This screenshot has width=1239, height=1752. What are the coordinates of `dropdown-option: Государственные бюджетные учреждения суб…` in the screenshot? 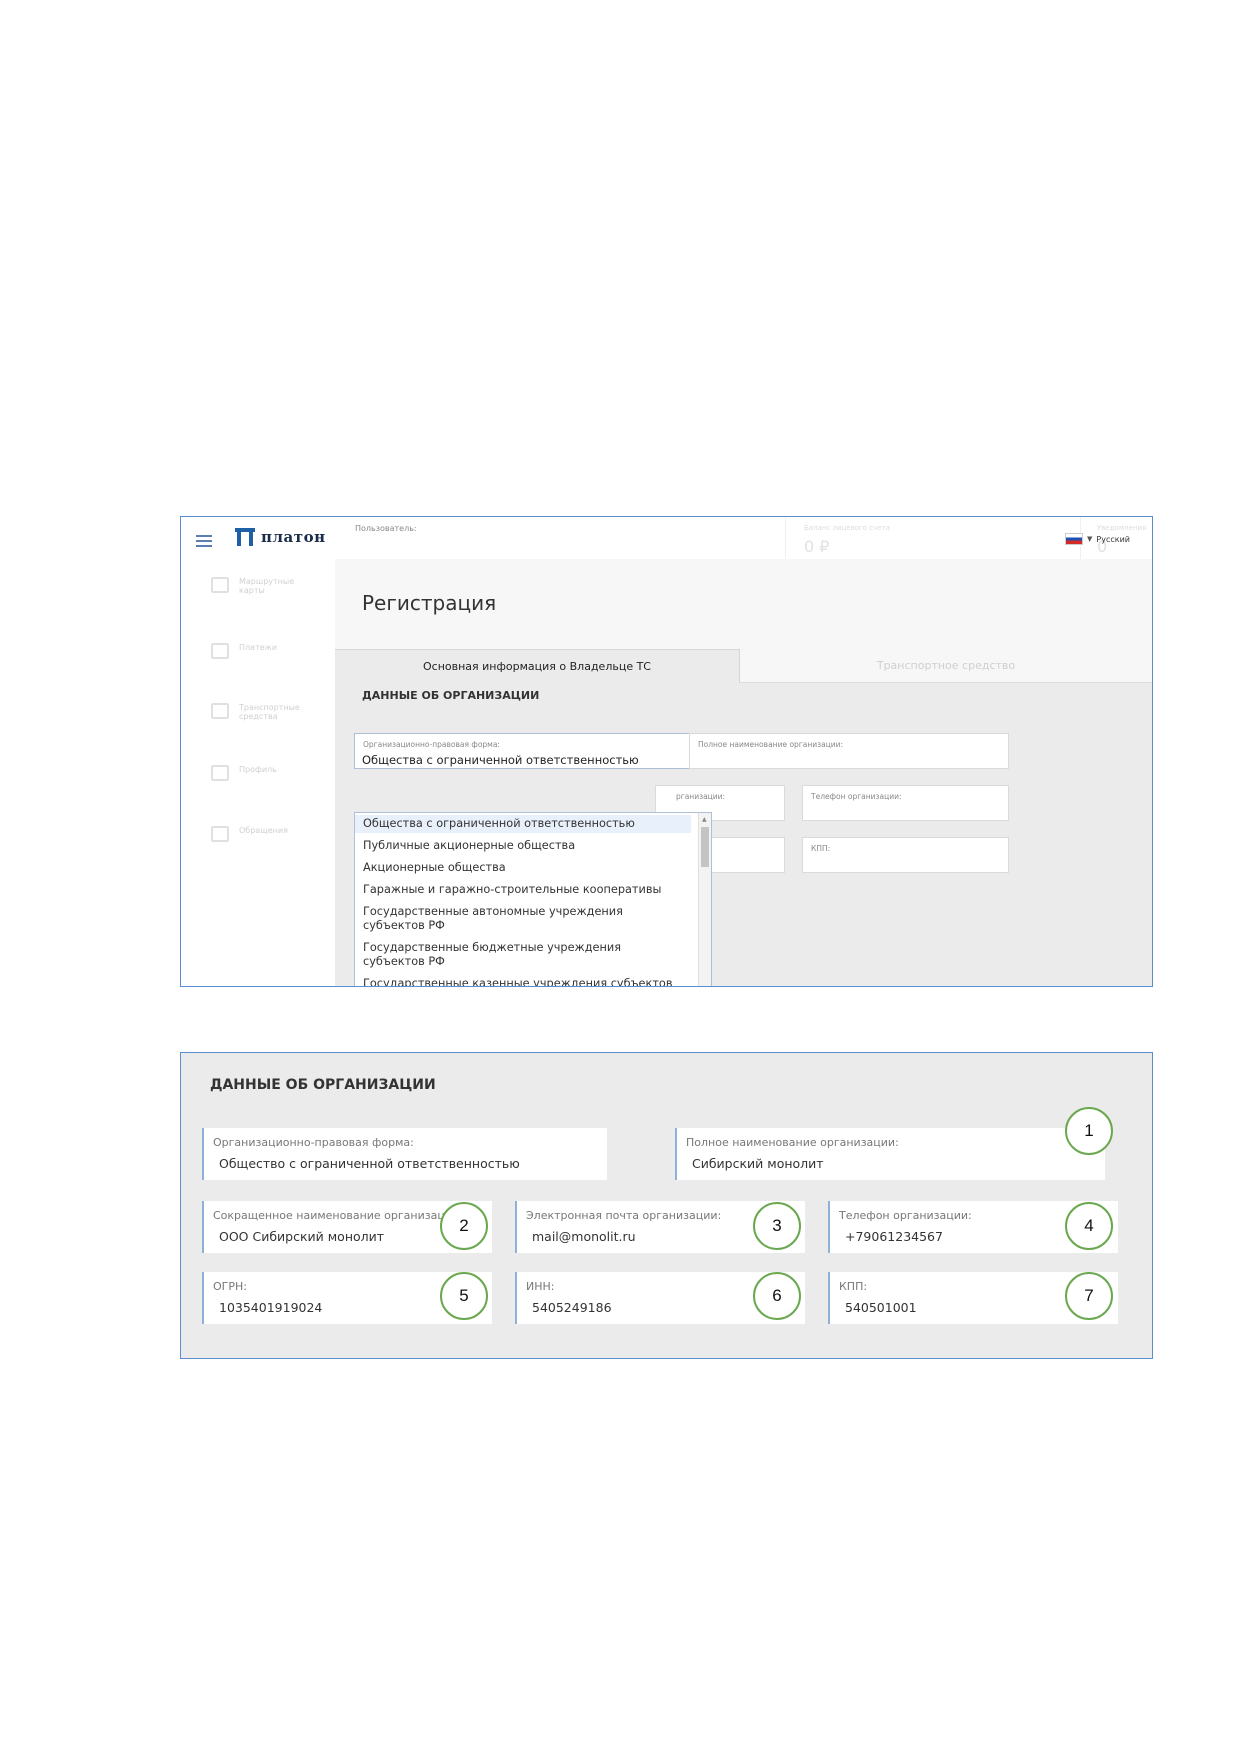 It's located at (523, 955).